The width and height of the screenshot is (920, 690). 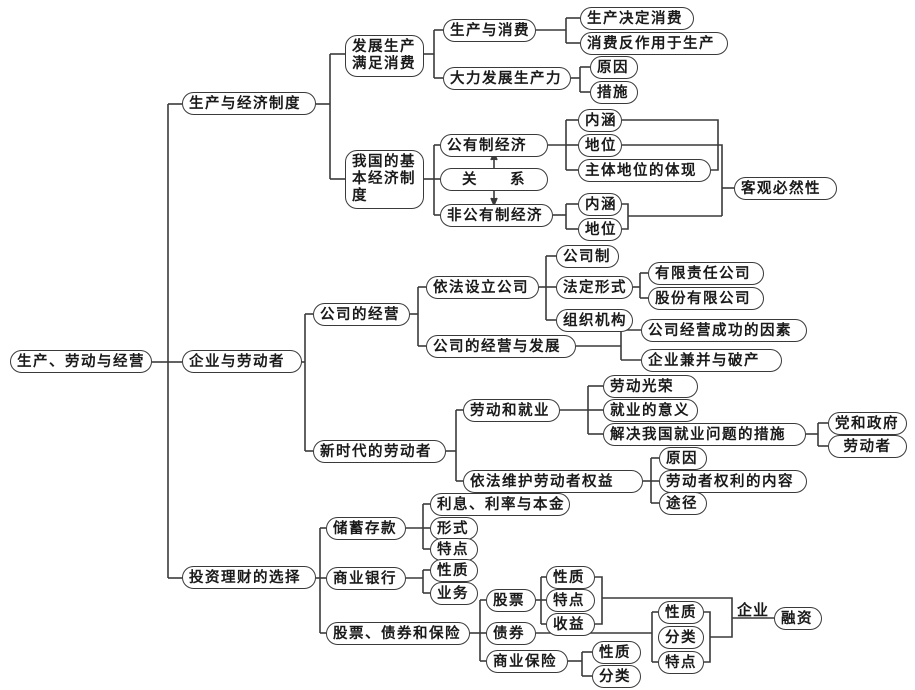 What do you see at coordinates (706, 298) in the screenshot?
I see `node-joint-stock: 股份有限公司` at bounding box center [706, 298].